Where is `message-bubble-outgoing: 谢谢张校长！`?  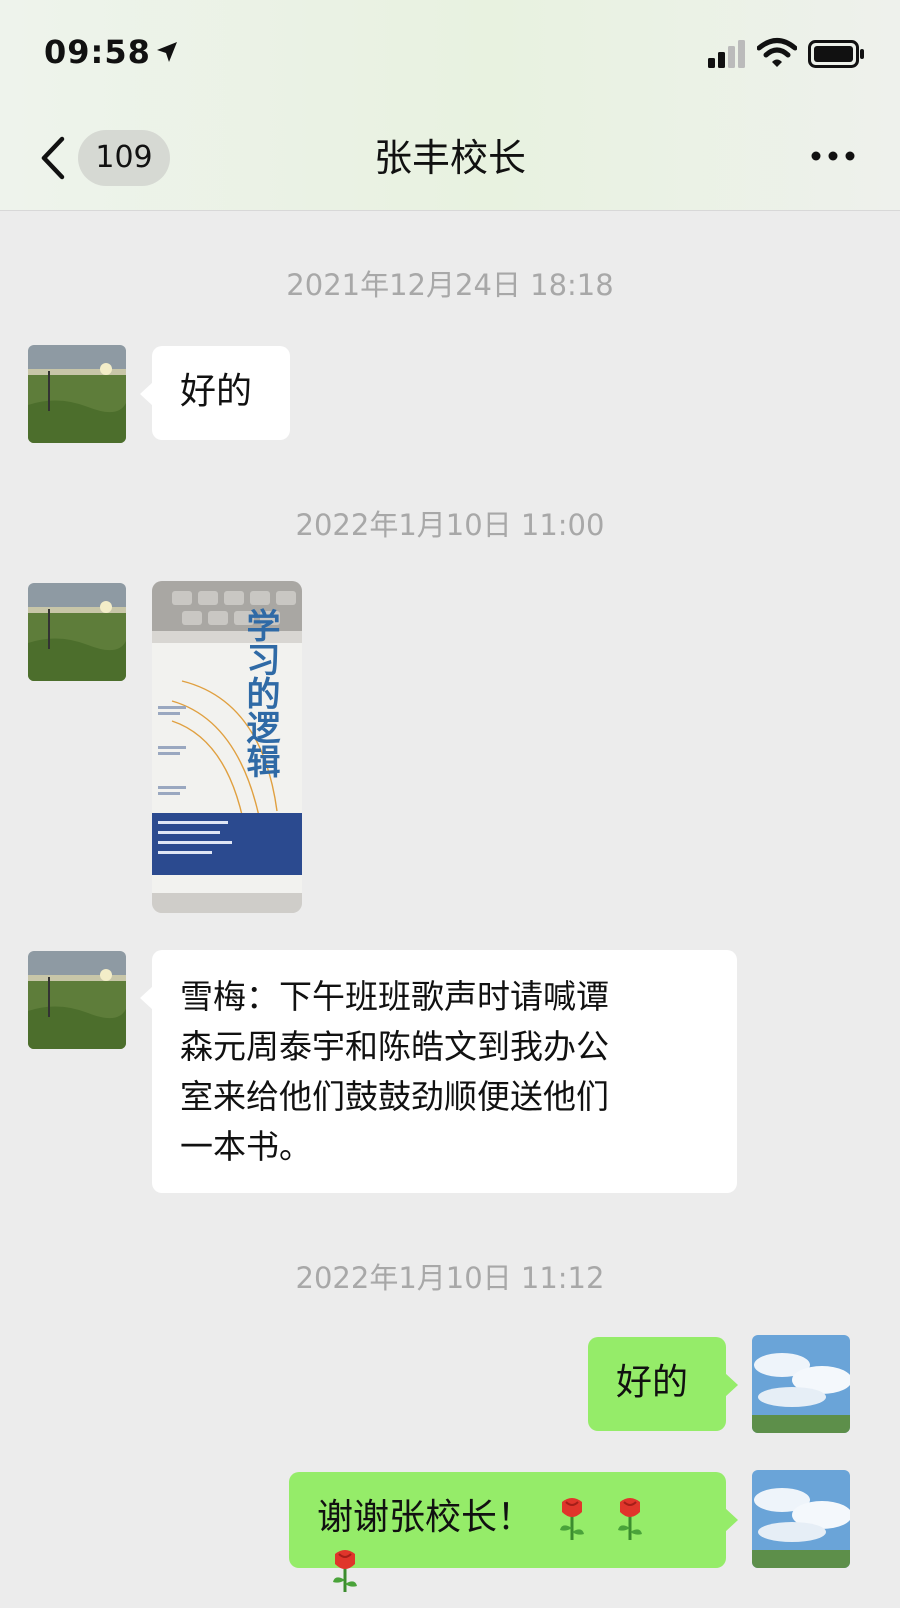
message-bubble-outgoing: 谢谢张校长！ is located at coordinates (513, 1532).